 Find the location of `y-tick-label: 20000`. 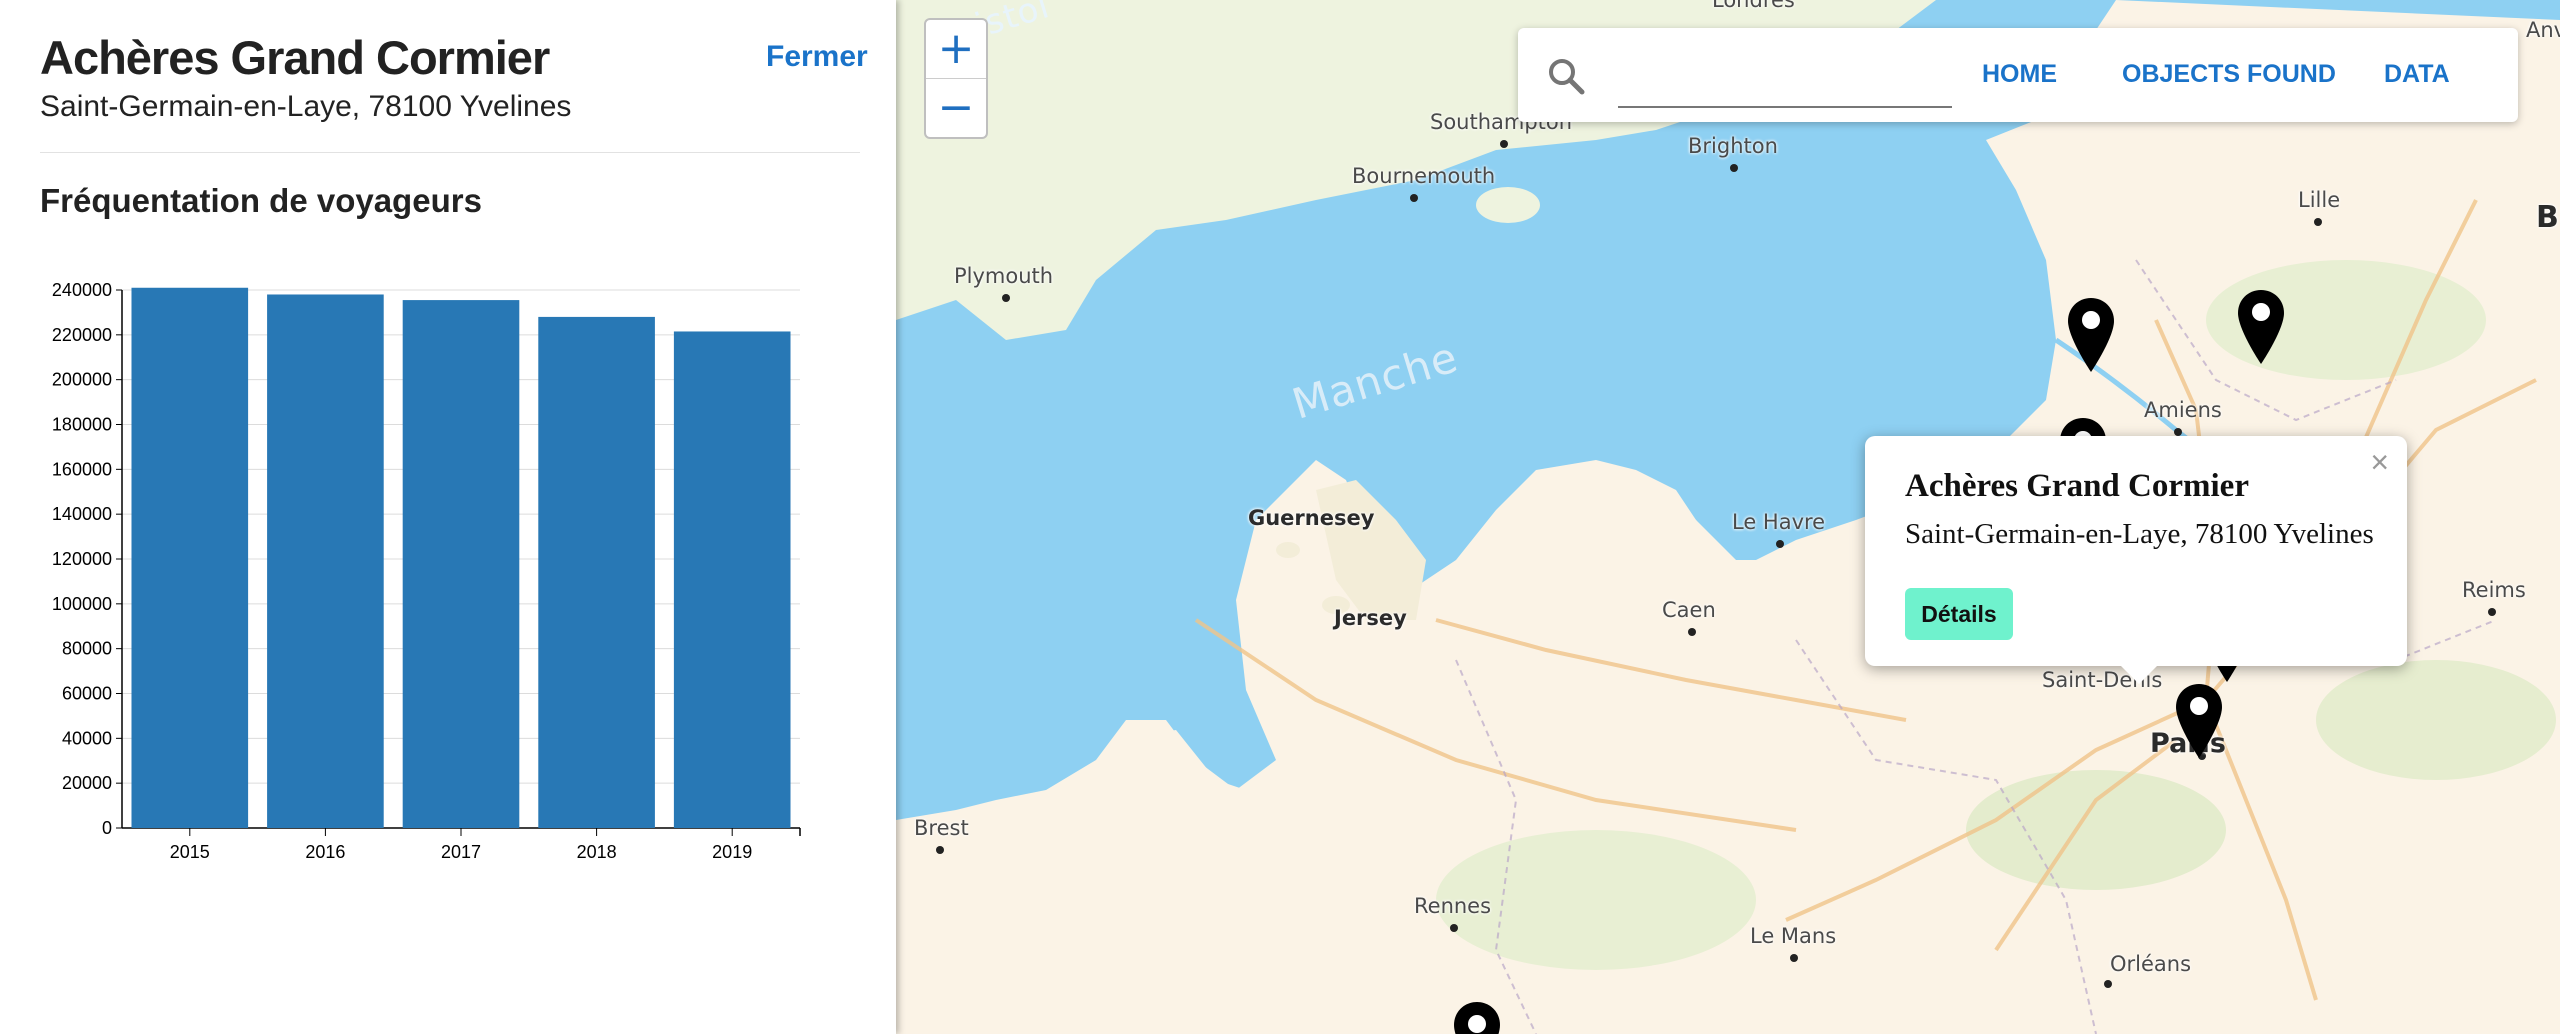

y-tick-label: 20000 is located at coordinates (87, 783).